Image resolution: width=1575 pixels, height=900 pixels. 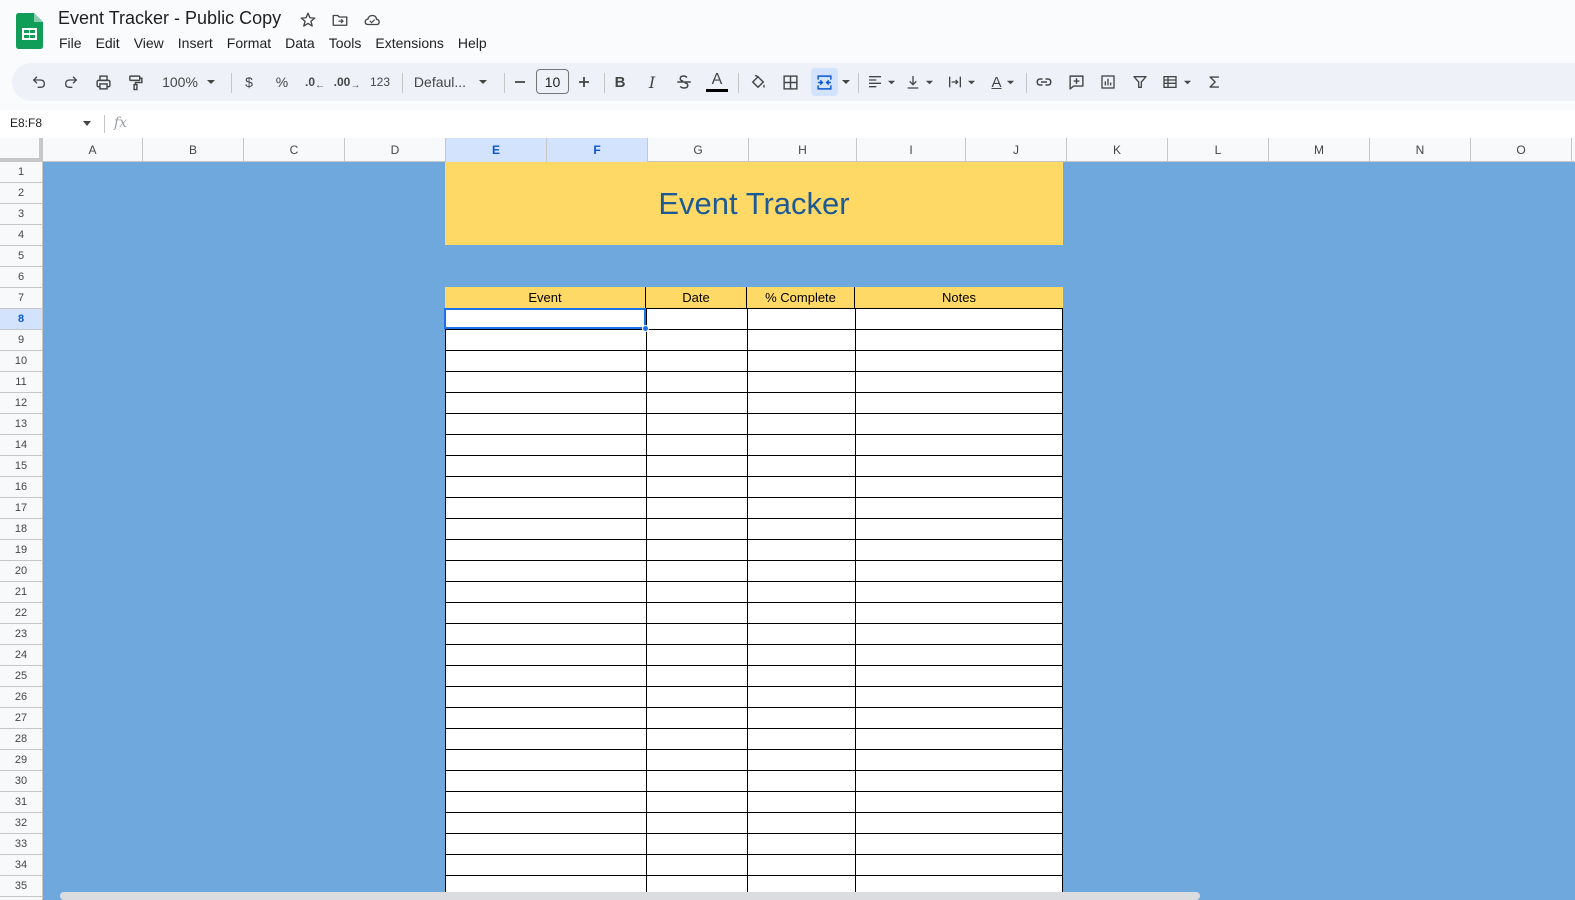 I want to click on cloud-status-icon, so click(x=372, y=20).